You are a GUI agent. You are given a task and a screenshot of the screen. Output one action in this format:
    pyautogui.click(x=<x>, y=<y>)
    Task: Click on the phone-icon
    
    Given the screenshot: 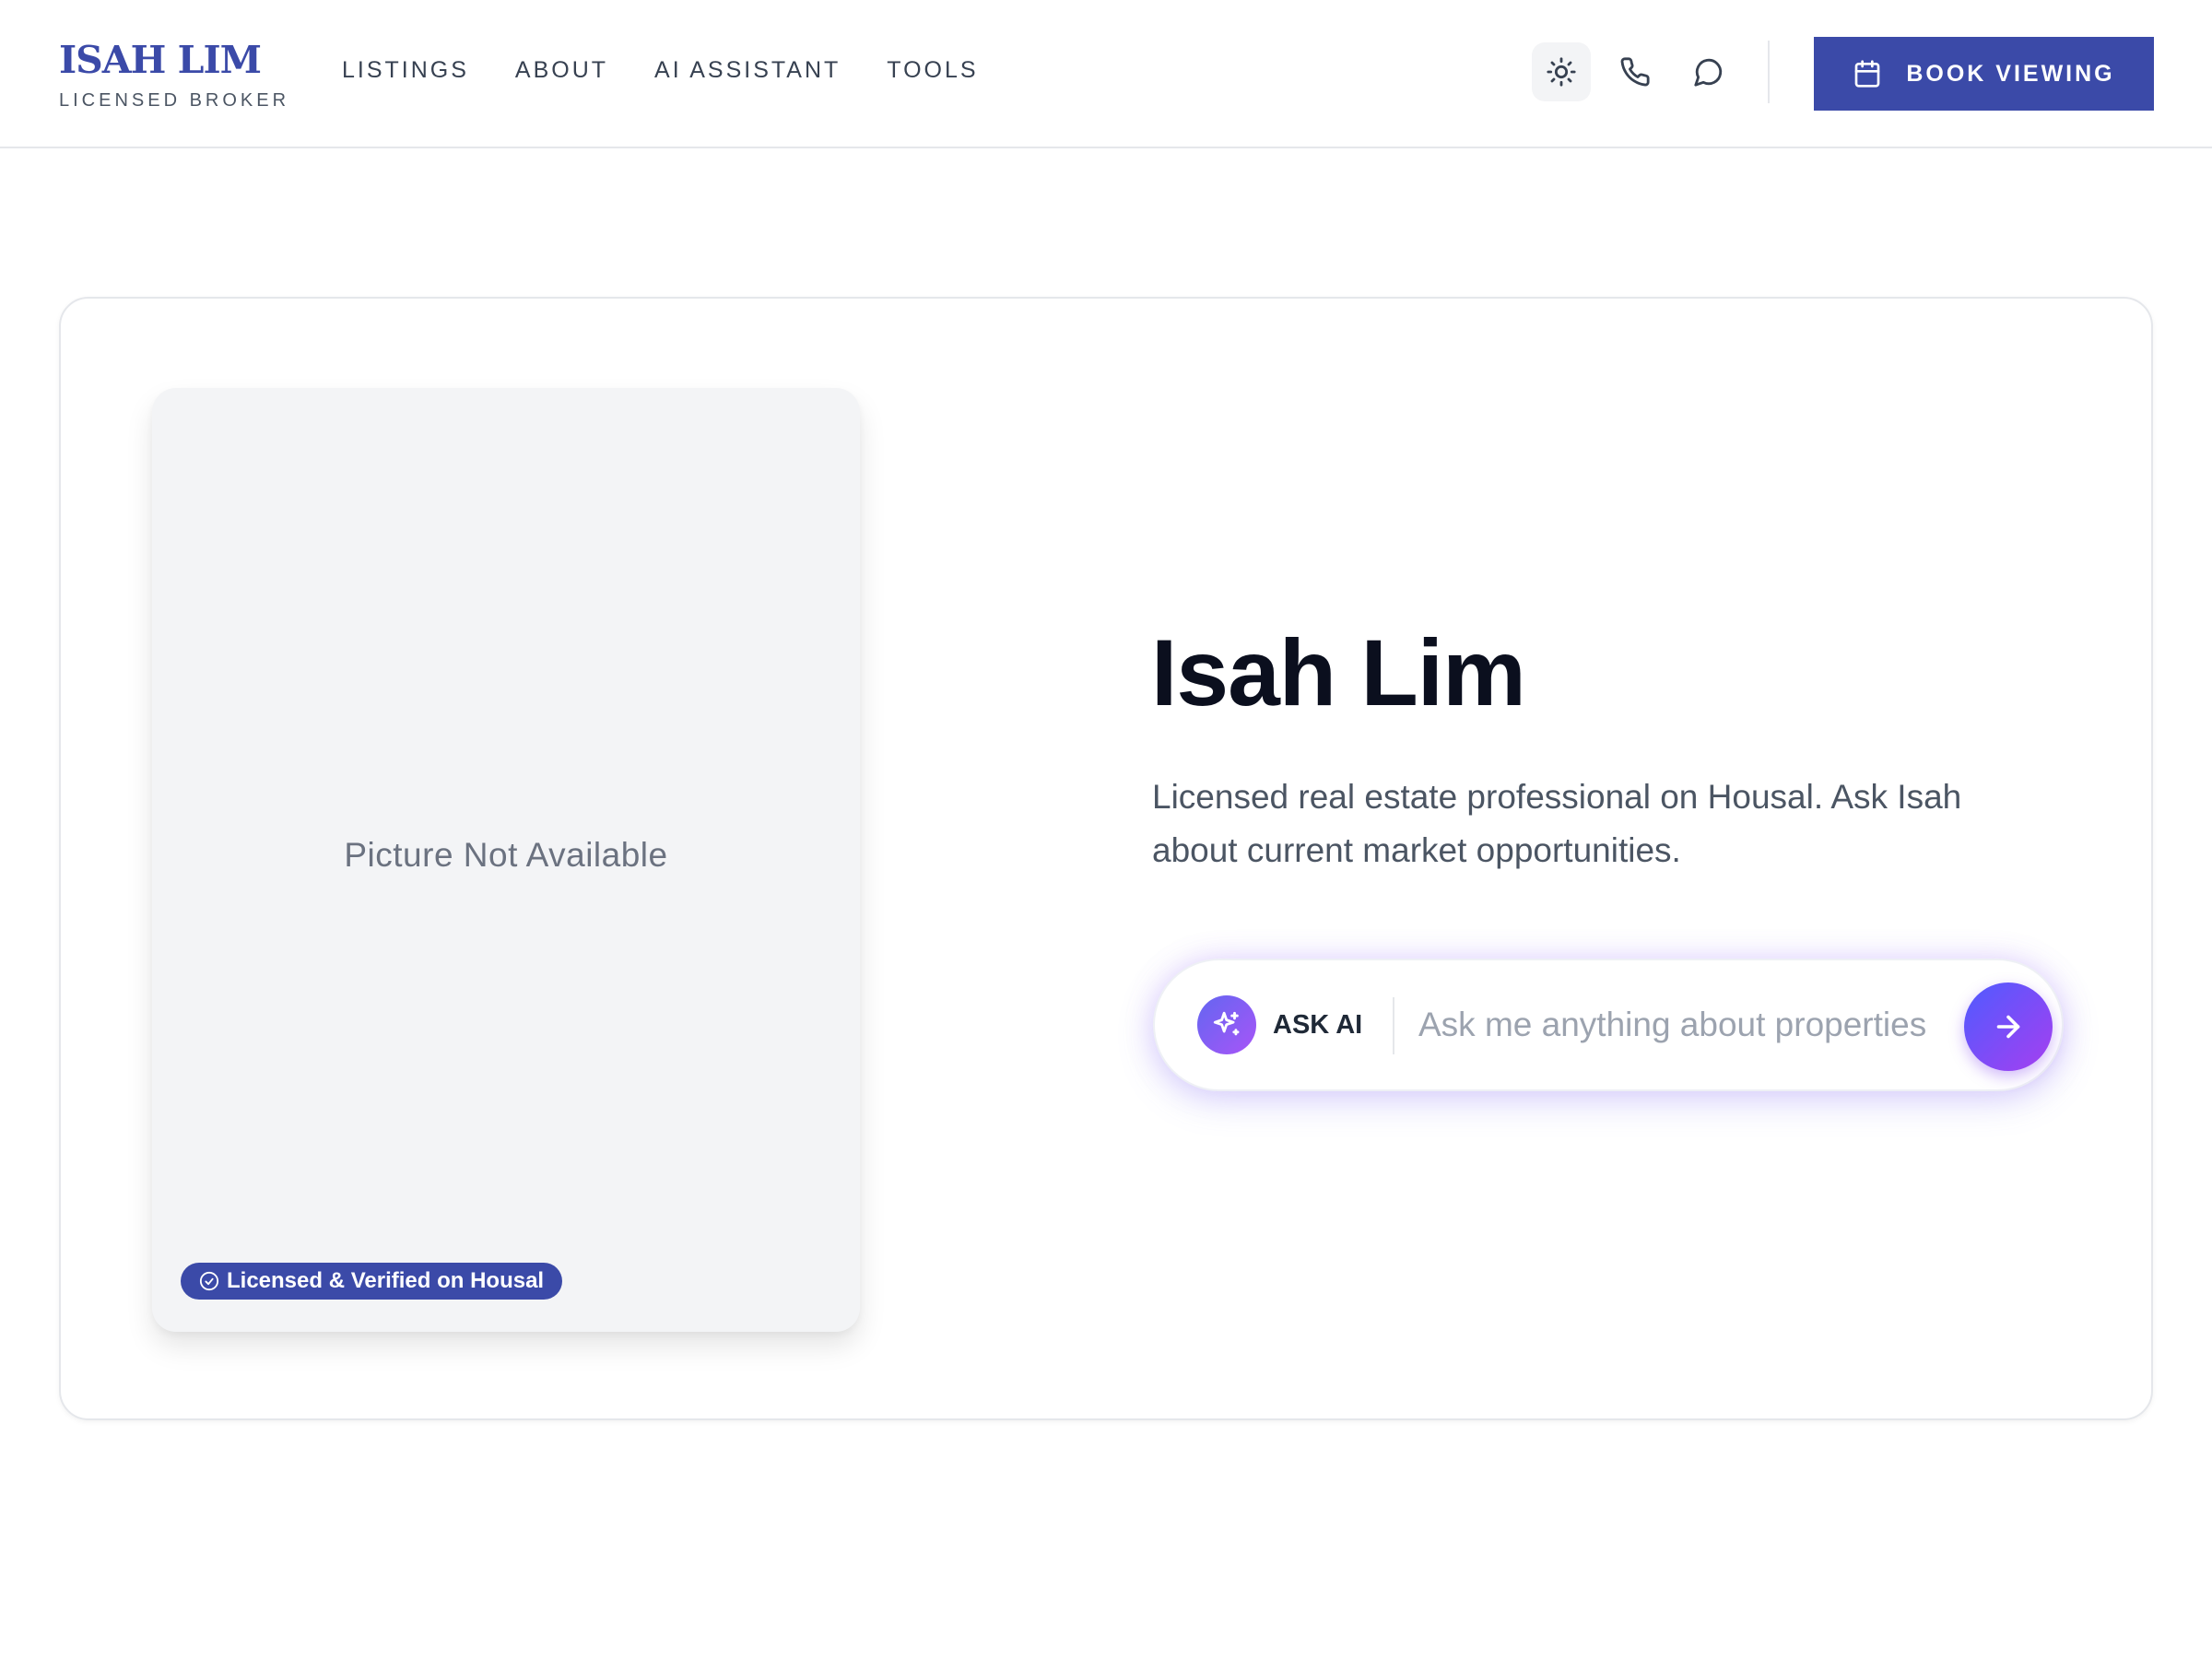 What is the action you would take?
    pyautogui.click(x=1635, y=72)
    